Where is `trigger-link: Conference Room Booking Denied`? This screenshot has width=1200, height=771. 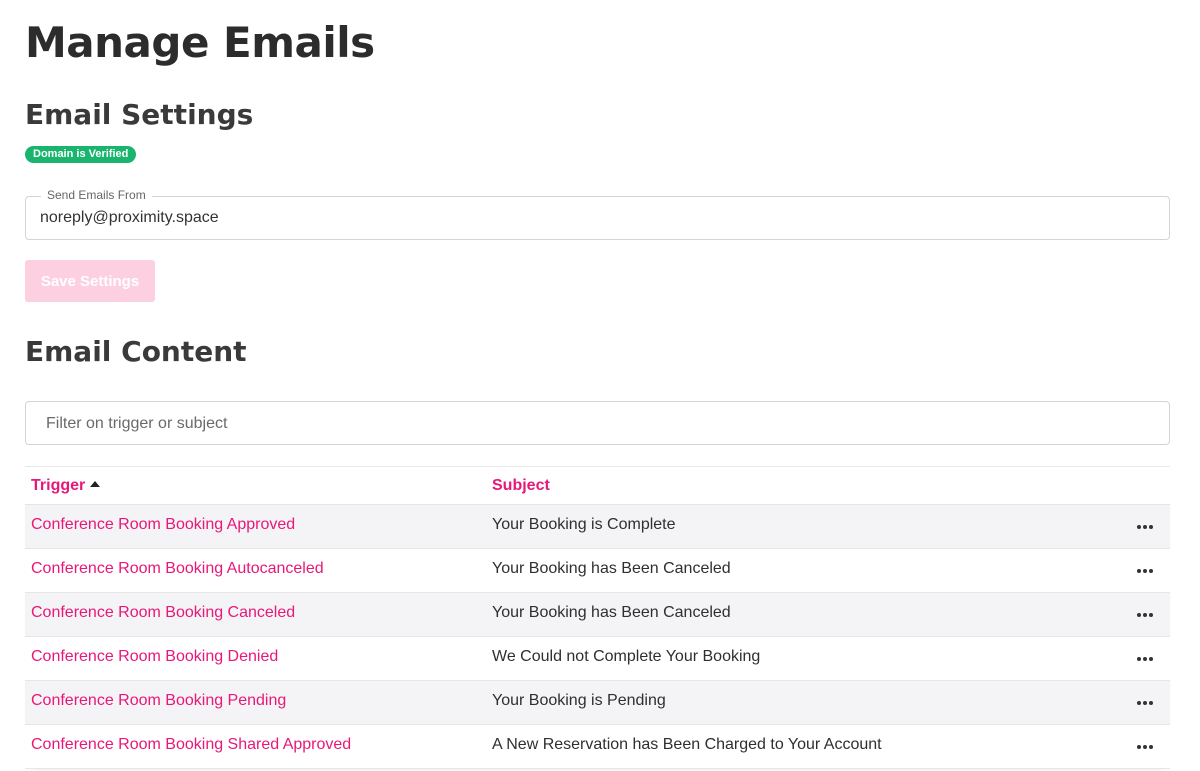 trigger-link: Conference Room Booking Denied is located at coordinates (154, 657).